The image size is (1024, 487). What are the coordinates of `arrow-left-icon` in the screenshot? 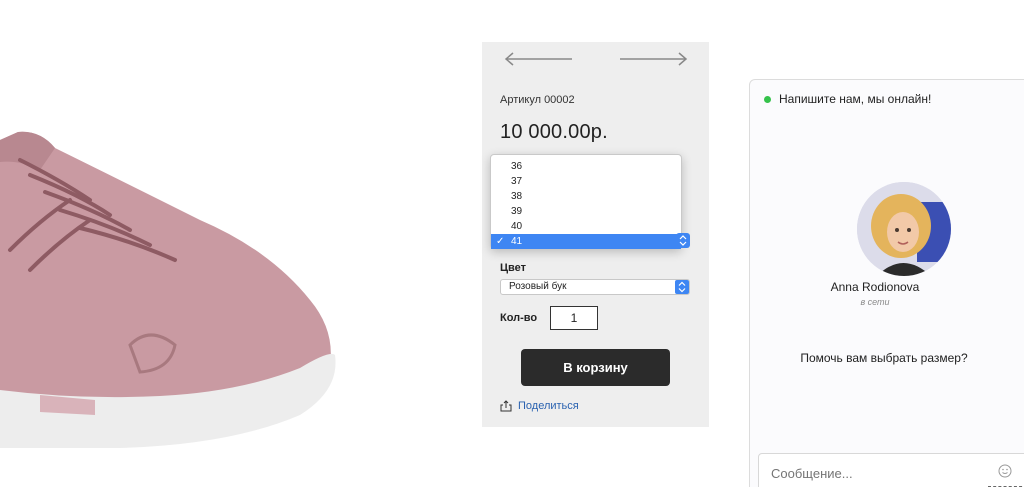 It's located at (539, 59).